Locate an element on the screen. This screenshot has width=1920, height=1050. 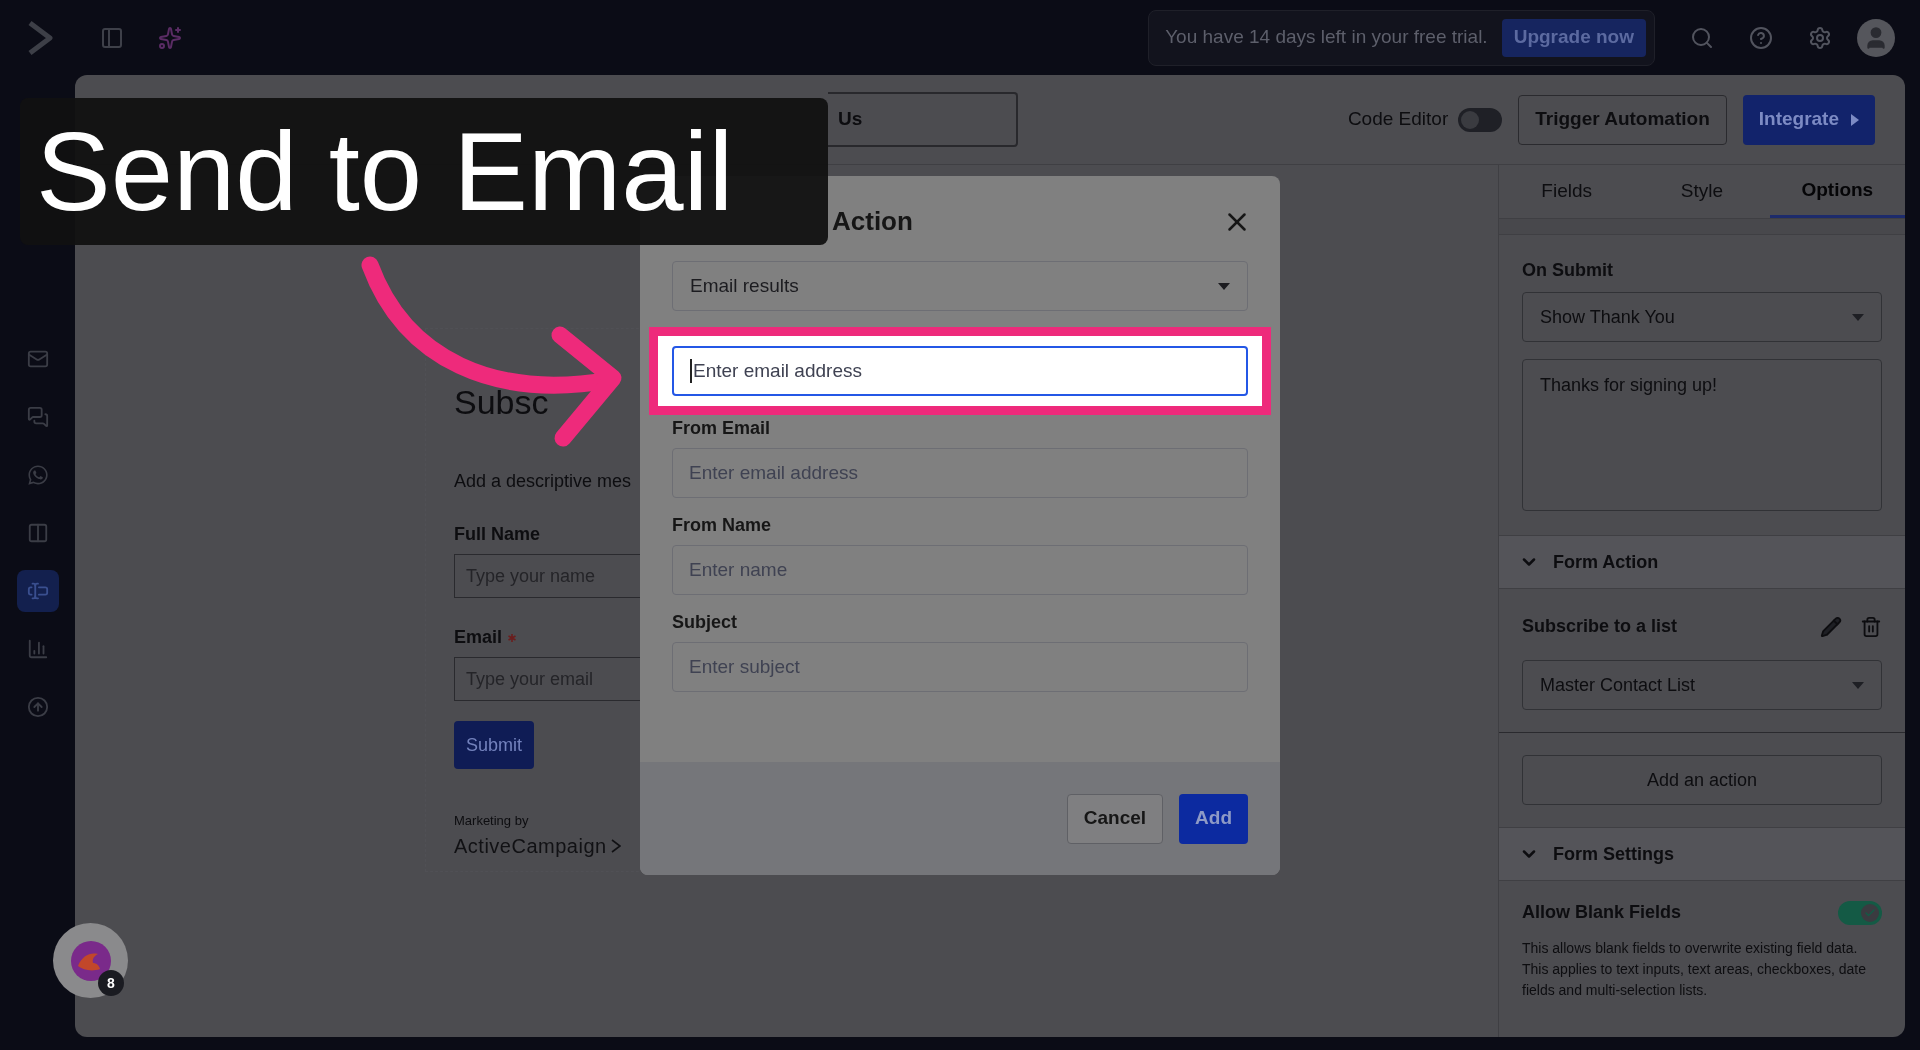
delete-icon is located at coordinates (1871, 626).